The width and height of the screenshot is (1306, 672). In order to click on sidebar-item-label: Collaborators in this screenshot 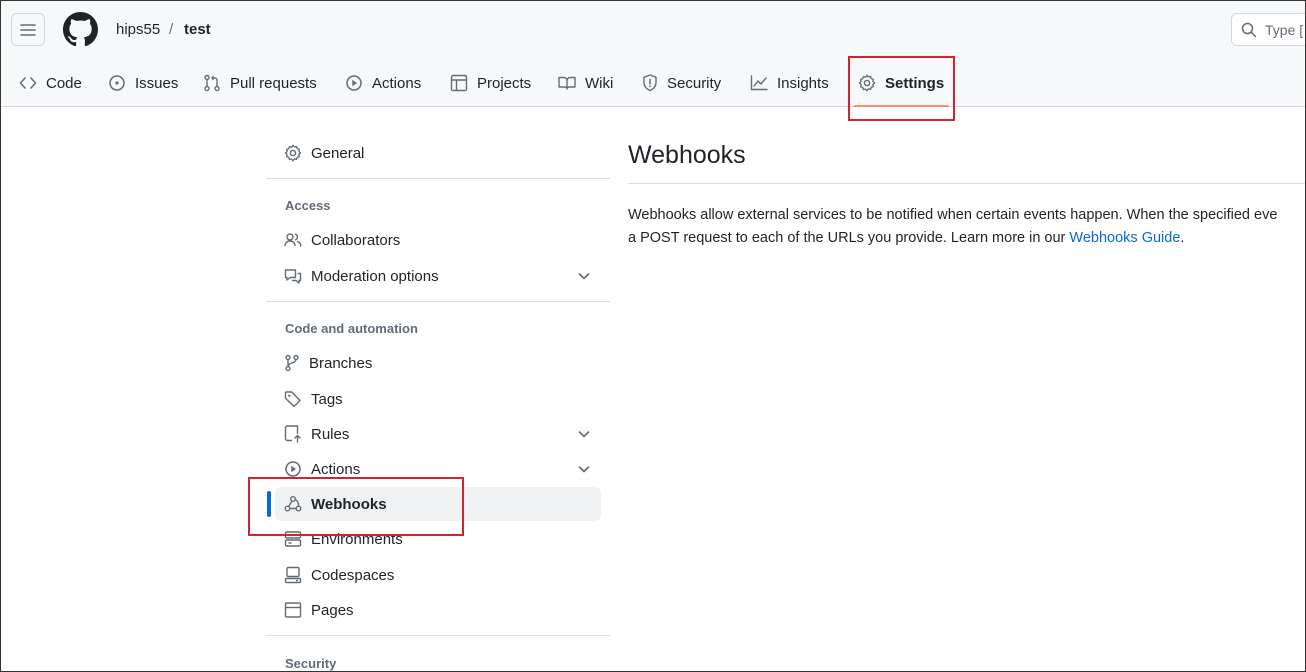, I will do `click(356, 240)`.